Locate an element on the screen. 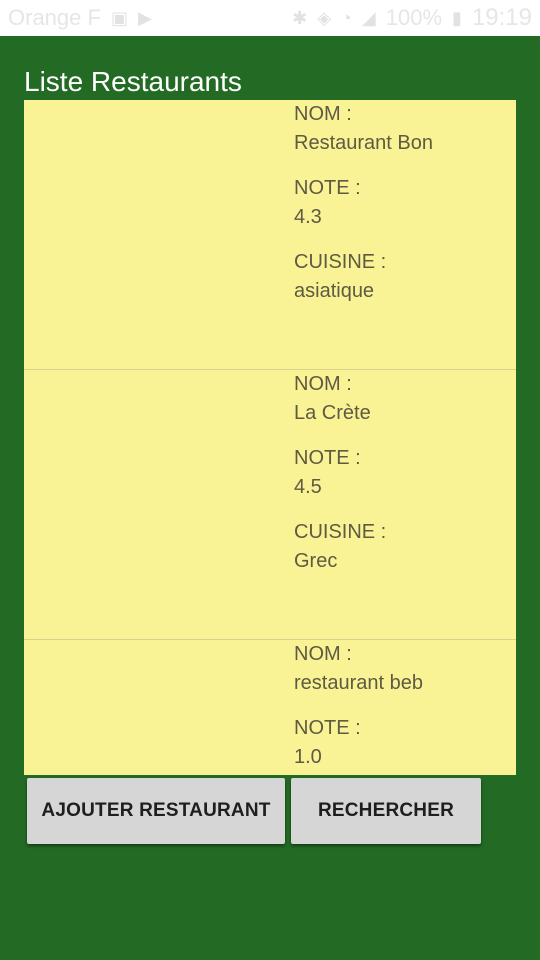 The image size is (540, 960). list-item: NOM : restaurant beb NOTE : 1.0 is located at coordinates (270, 707).